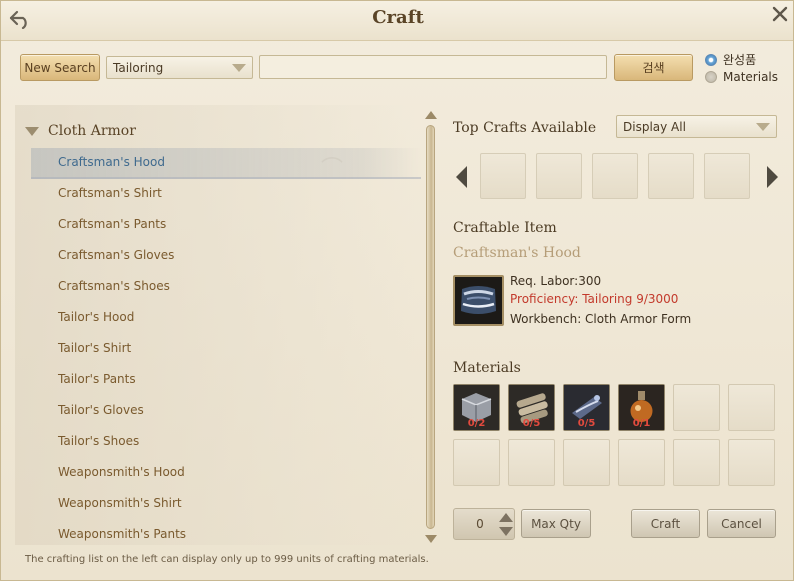 The width and height of the screenshot is (794, 581). Describe the element at coordinates (525, 128) in the screenshot. I see `top-crafts-label: Top Crafts Available` at that location.